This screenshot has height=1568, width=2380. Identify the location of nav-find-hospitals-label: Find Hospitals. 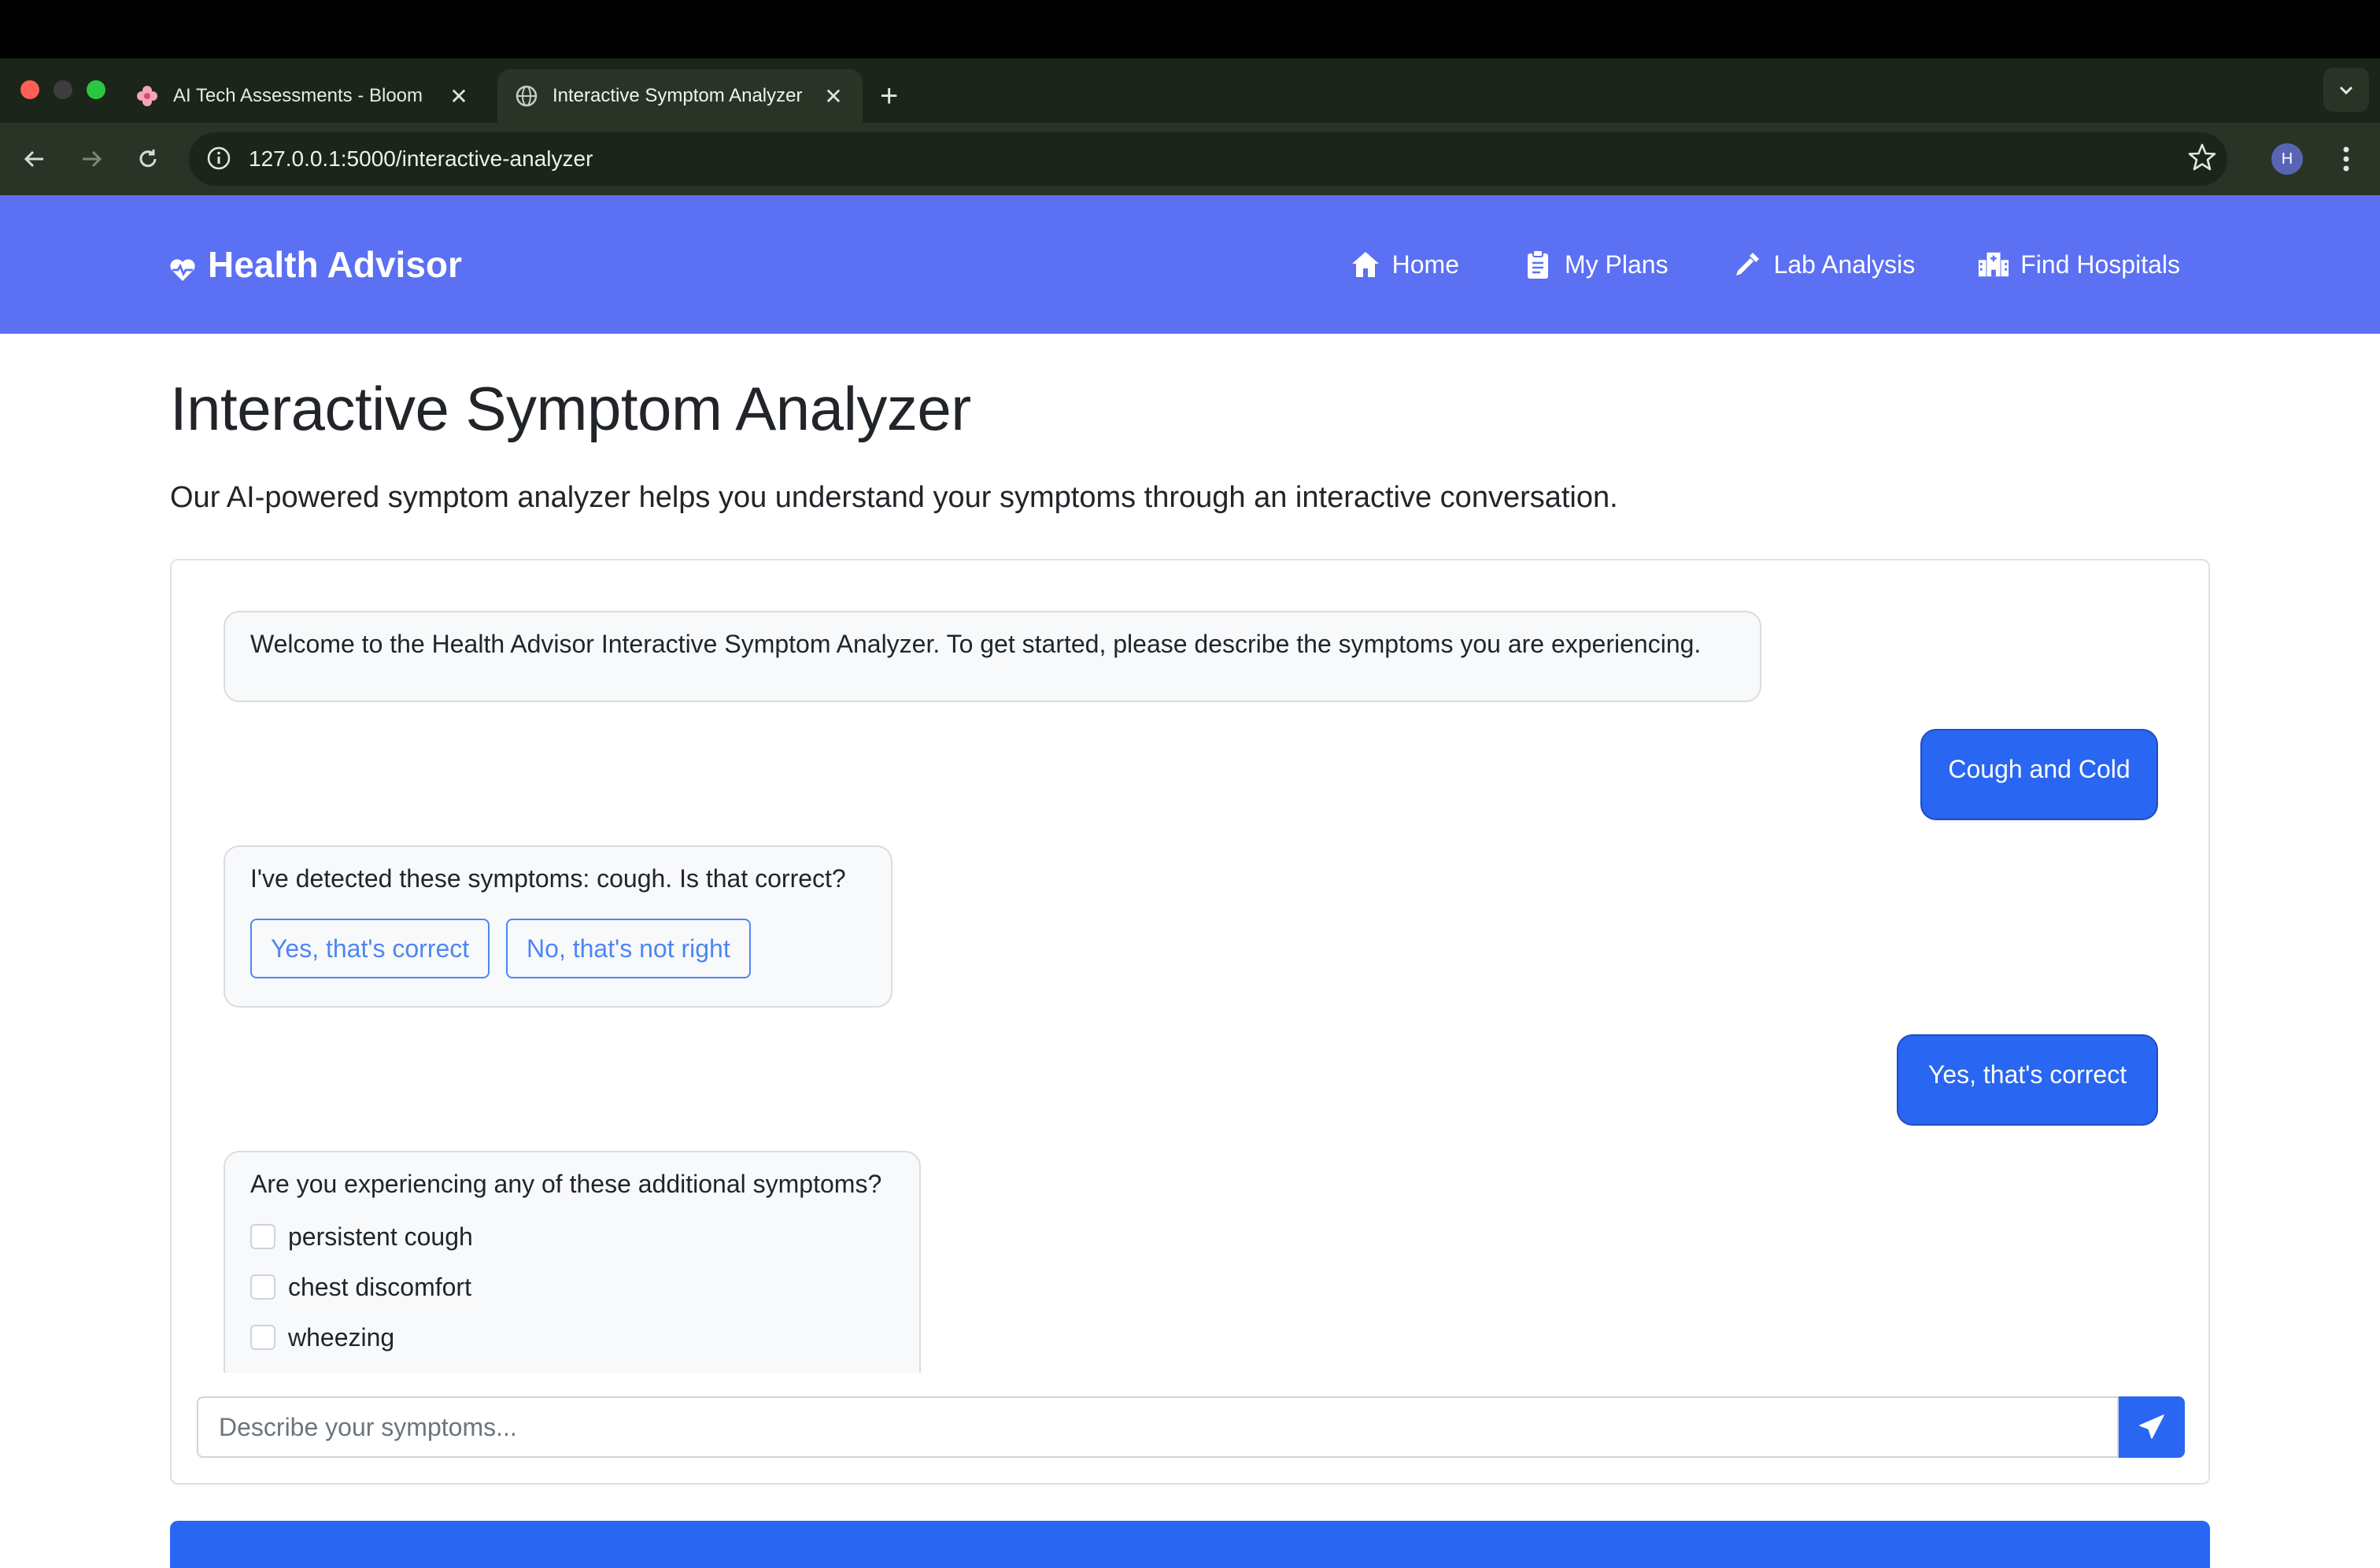
(2100, 264).